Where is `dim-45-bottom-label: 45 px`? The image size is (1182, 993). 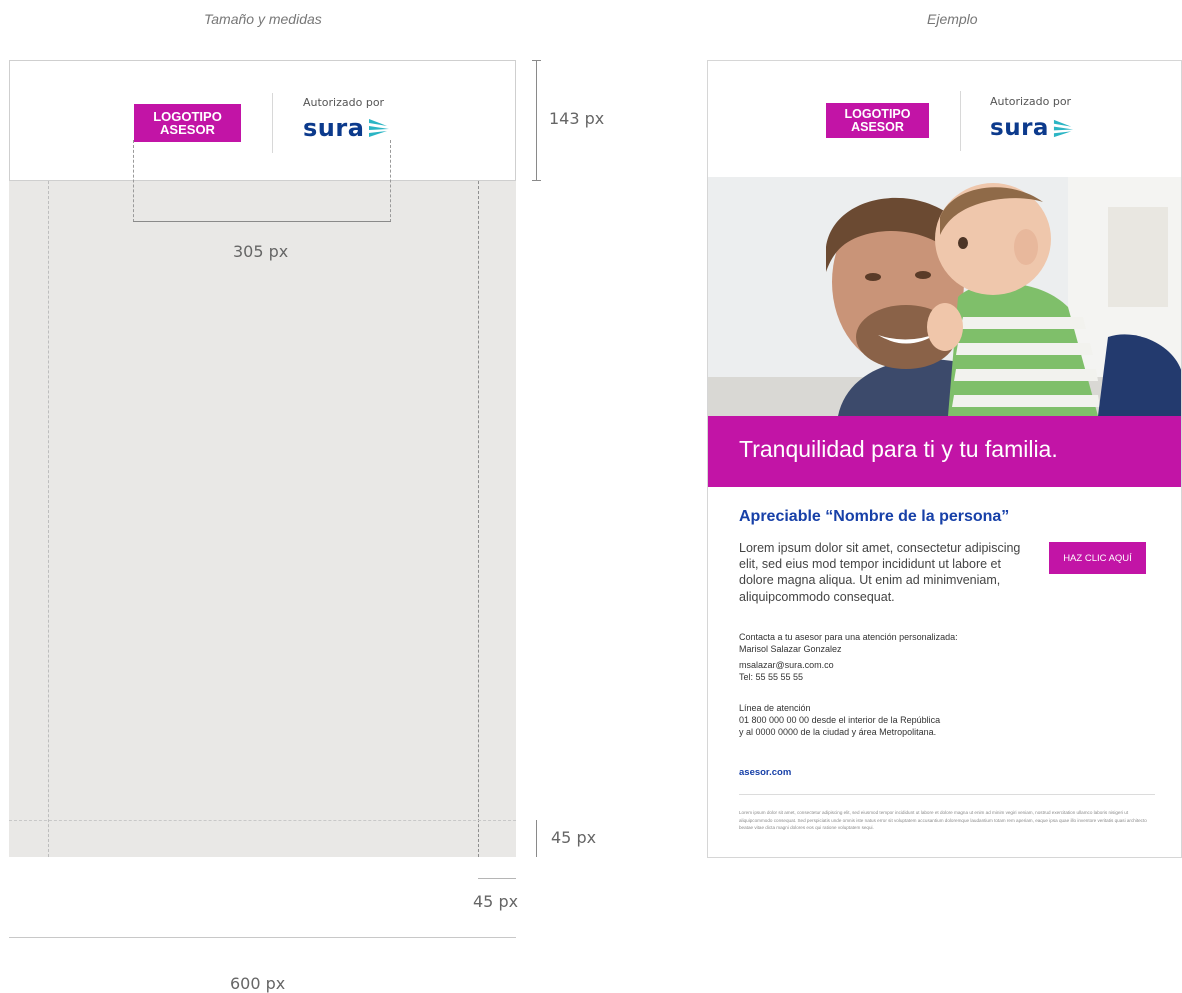
dim-45-bottom-label: 45 px is located at coordinates (574, 837).